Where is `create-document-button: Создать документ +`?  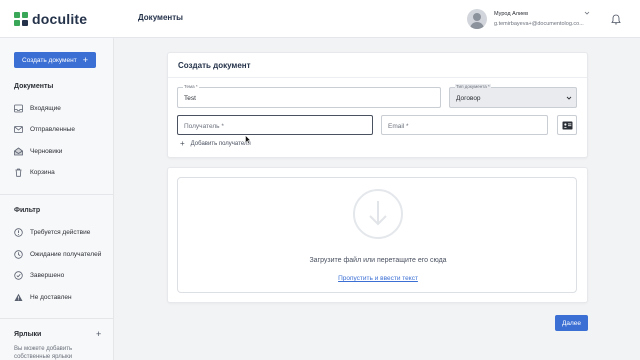
create-document-button: Создать документ + is located at coordinates (55, 60).